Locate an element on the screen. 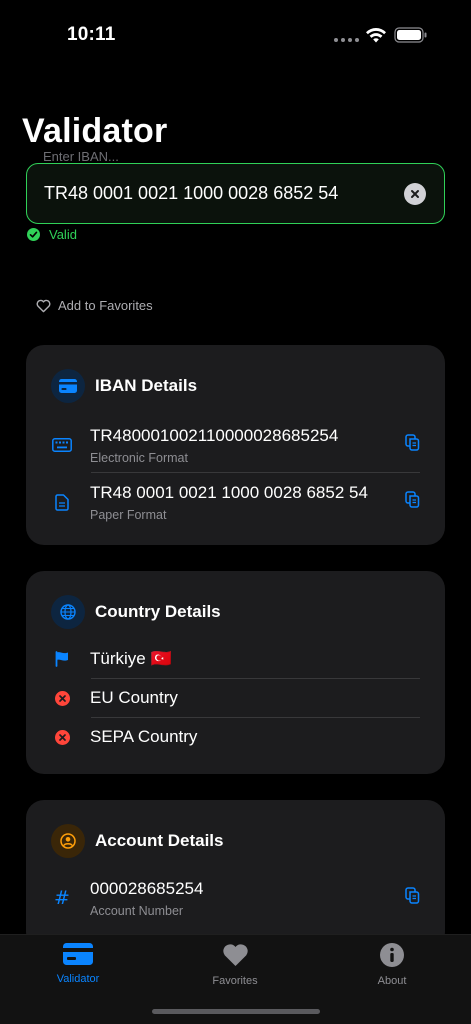  copy-account-button is located at coordinates (412, 898).